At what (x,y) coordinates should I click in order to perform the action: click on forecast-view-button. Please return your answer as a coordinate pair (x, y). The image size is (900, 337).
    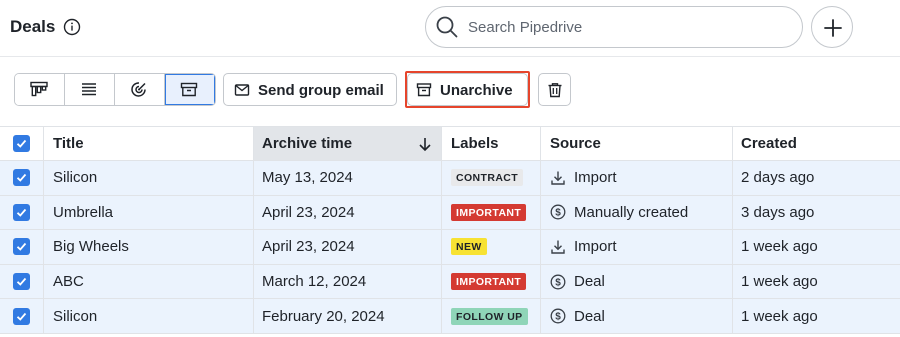
    Looking at the image, I should click on (140, 89).